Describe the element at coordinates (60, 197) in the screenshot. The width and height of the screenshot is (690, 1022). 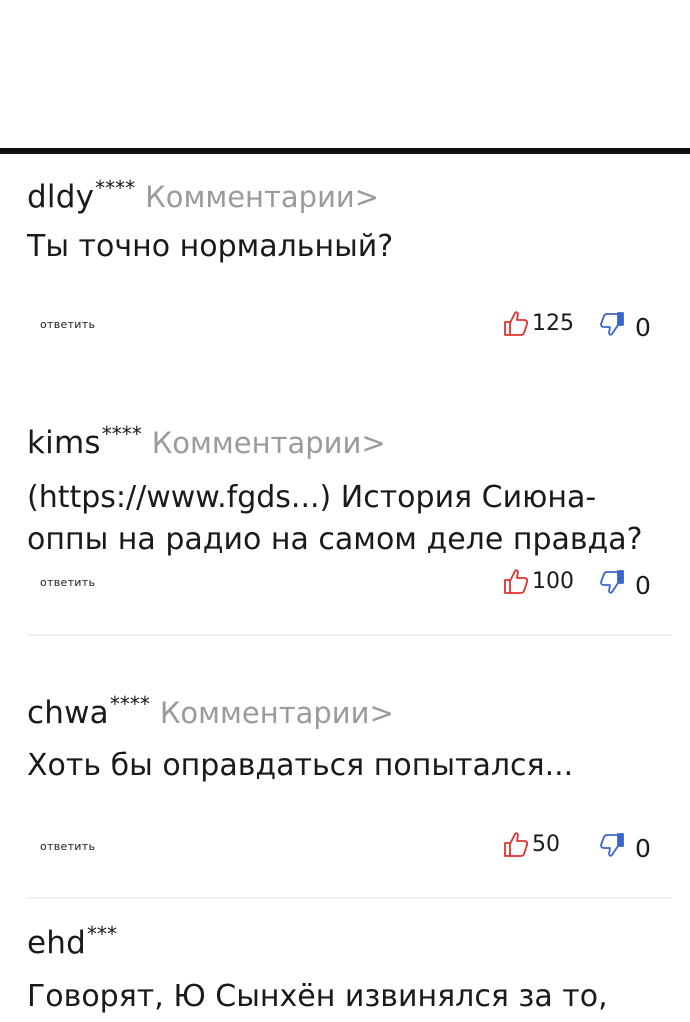
I see `comment-author: dldy` at that location.